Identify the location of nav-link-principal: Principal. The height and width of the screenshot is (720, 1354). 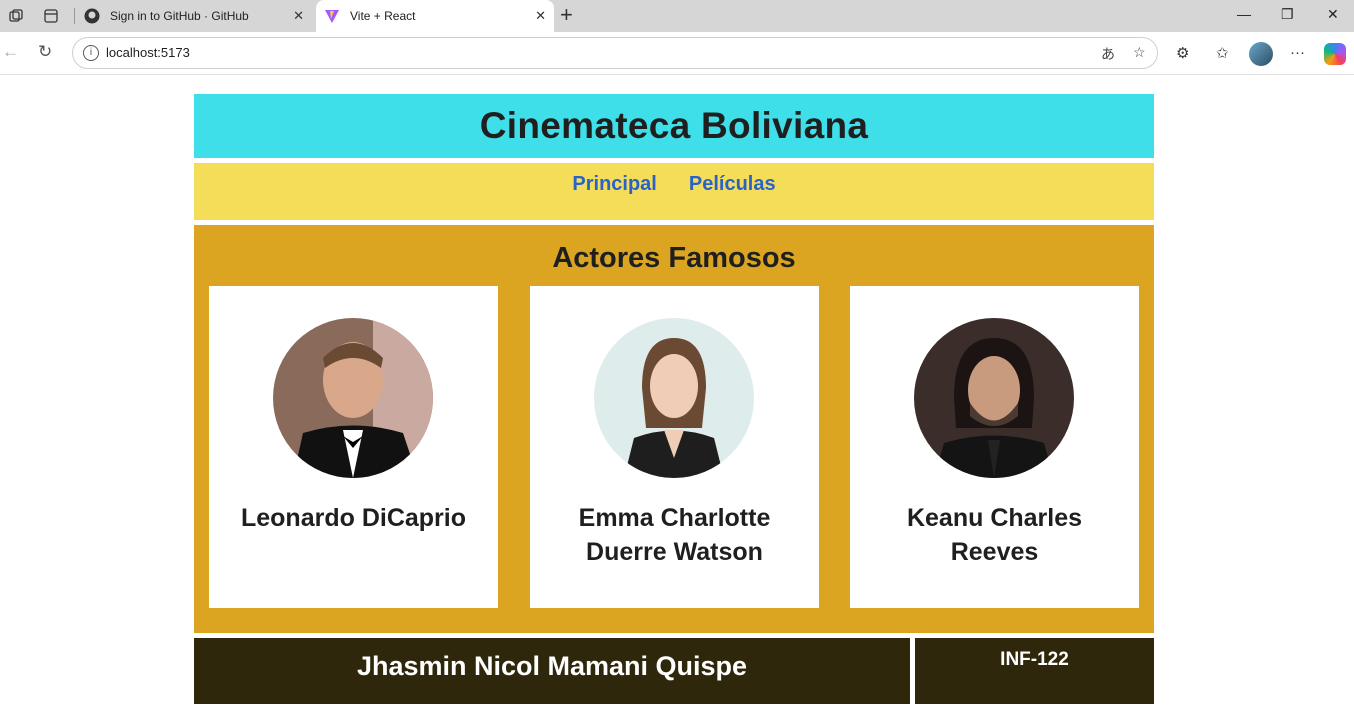
(614, 184).